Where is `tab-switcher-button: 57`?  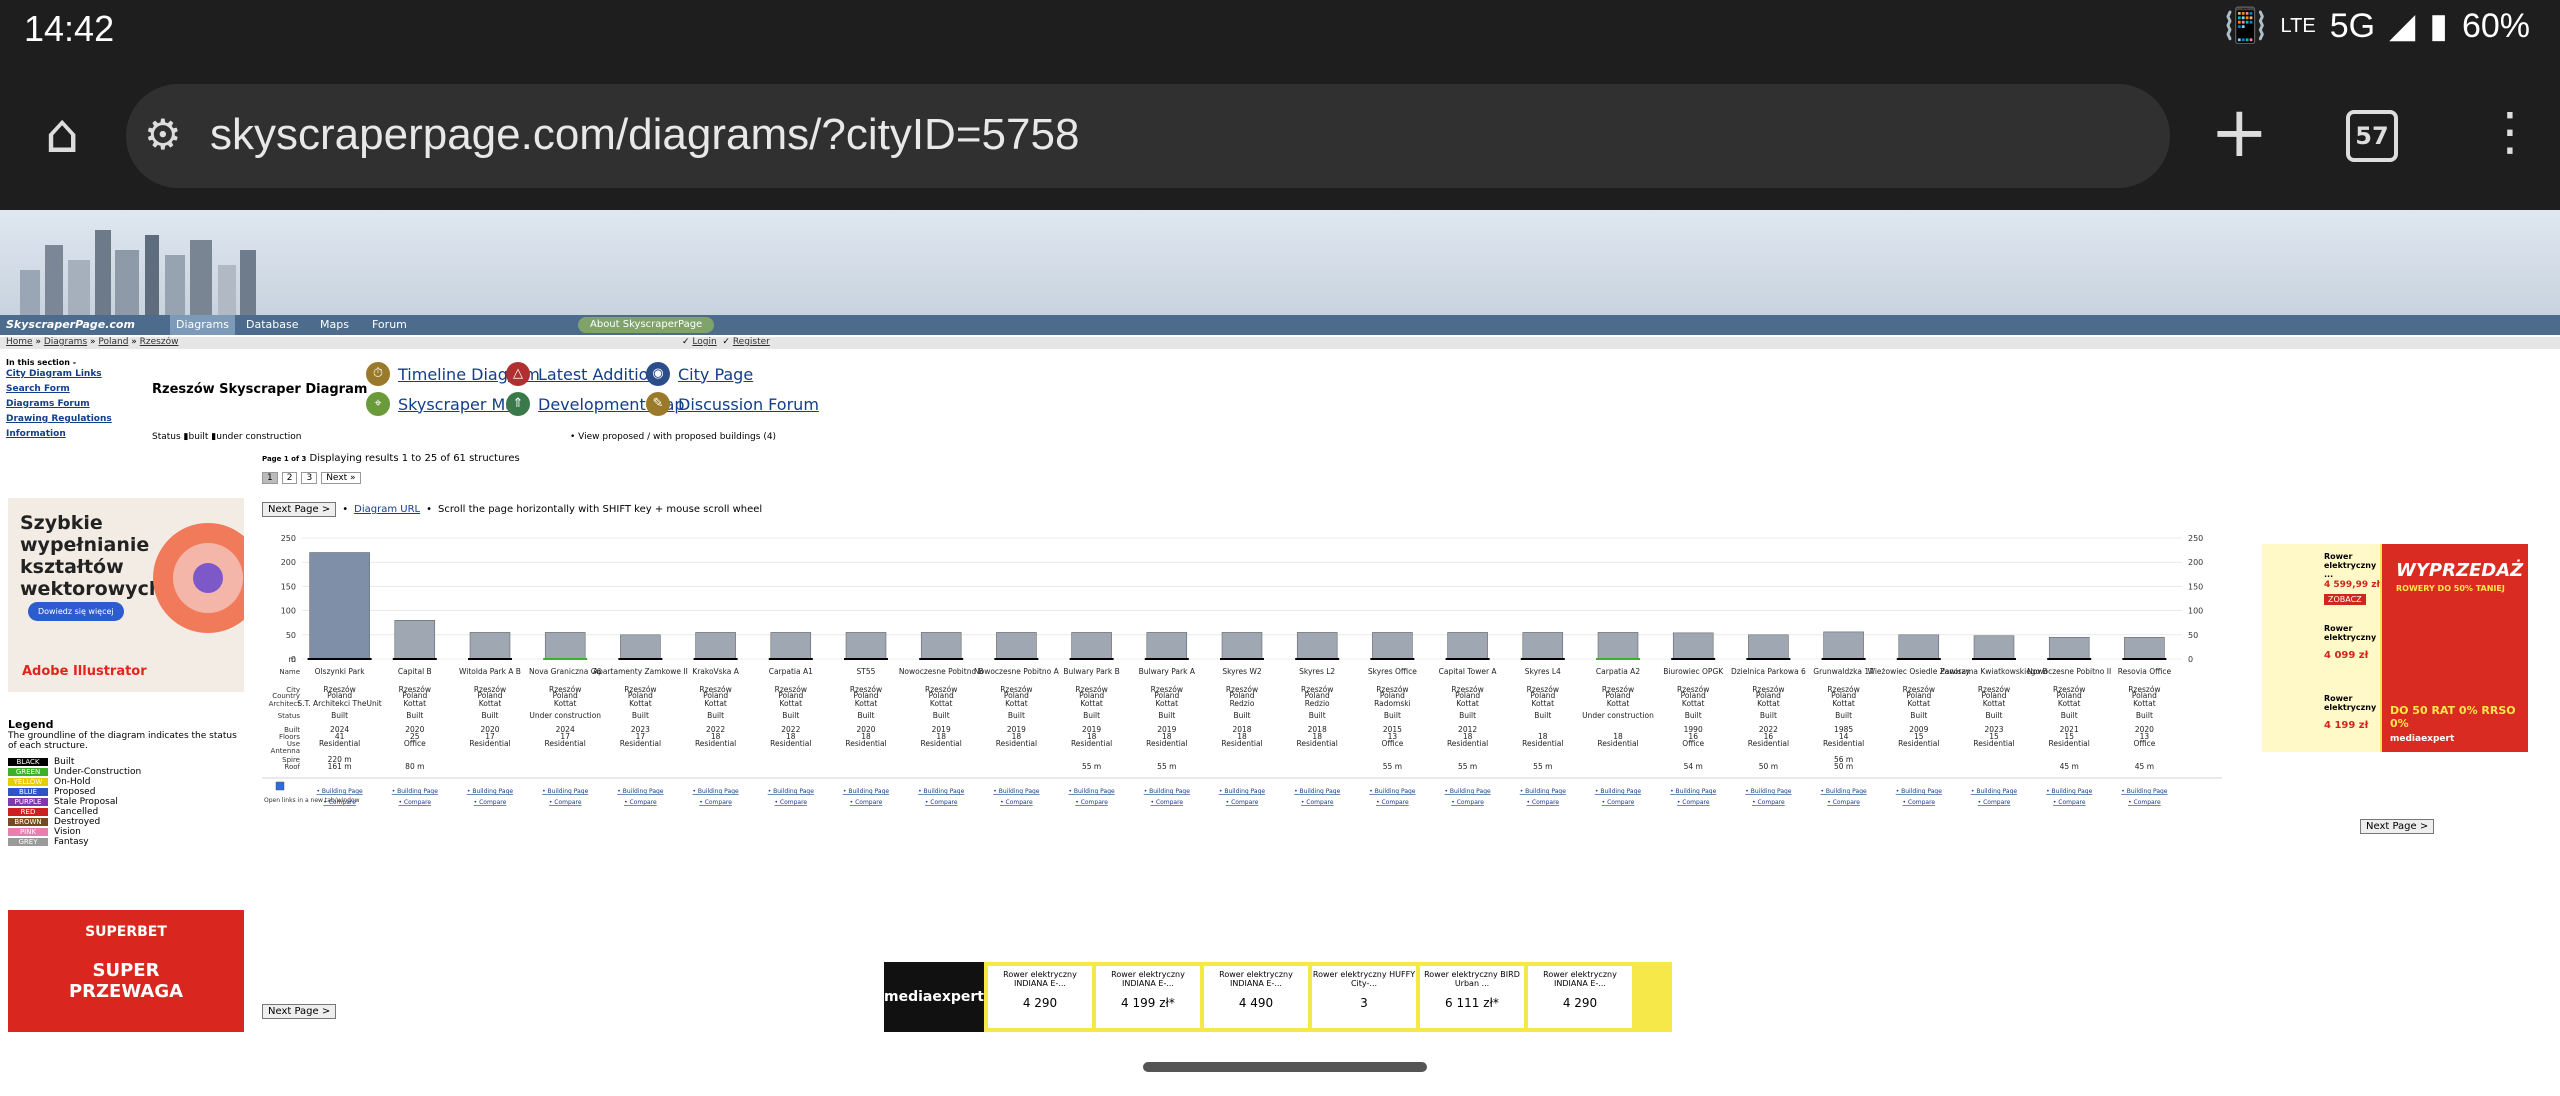
tab-switcher-button: 57 is located at coordinates (2372, 136).